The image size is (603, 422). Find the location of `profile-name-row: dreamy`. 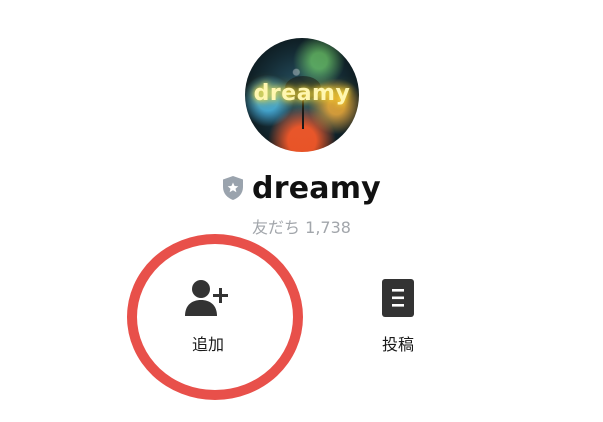

profile-name-row: dreamy is located at coordinates (301, 188).